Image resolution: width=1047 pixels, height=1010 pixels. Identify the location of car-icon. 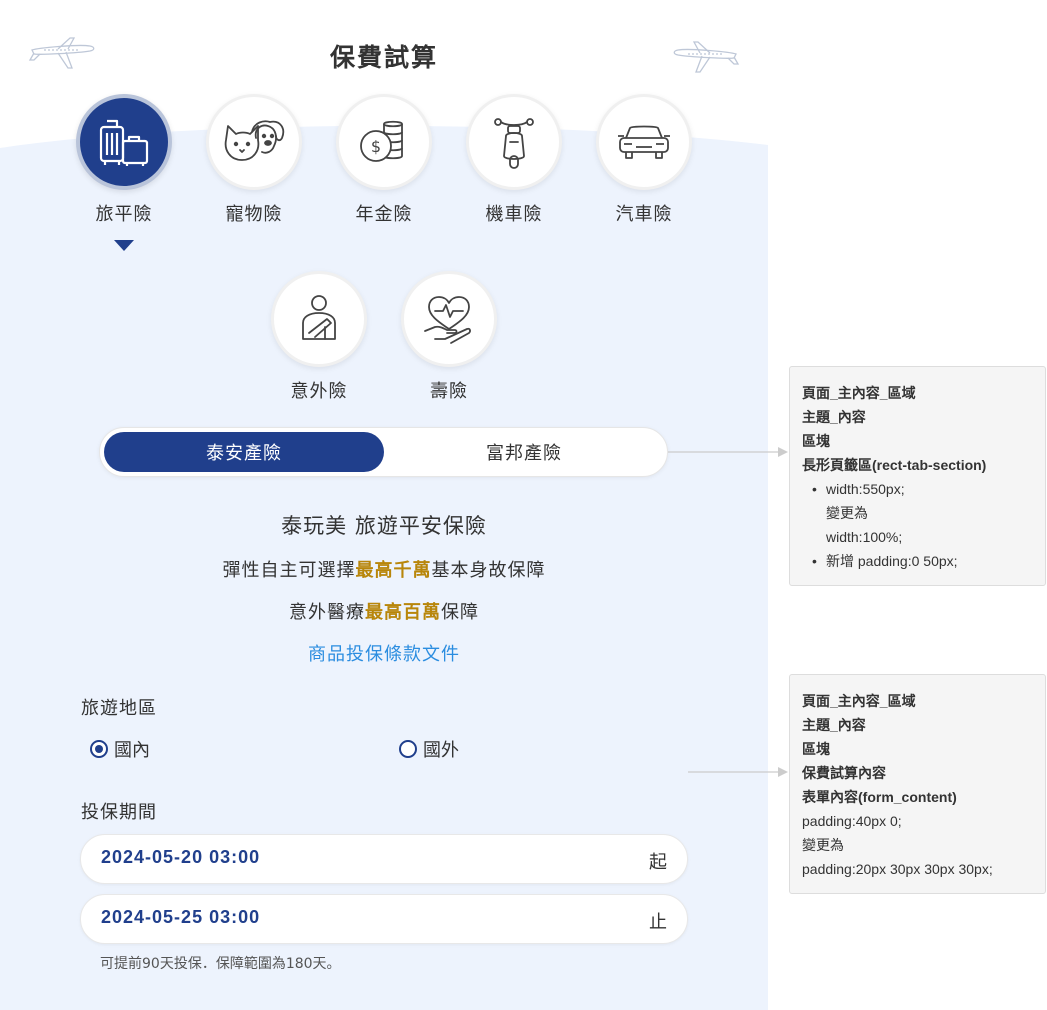
(644, 142).